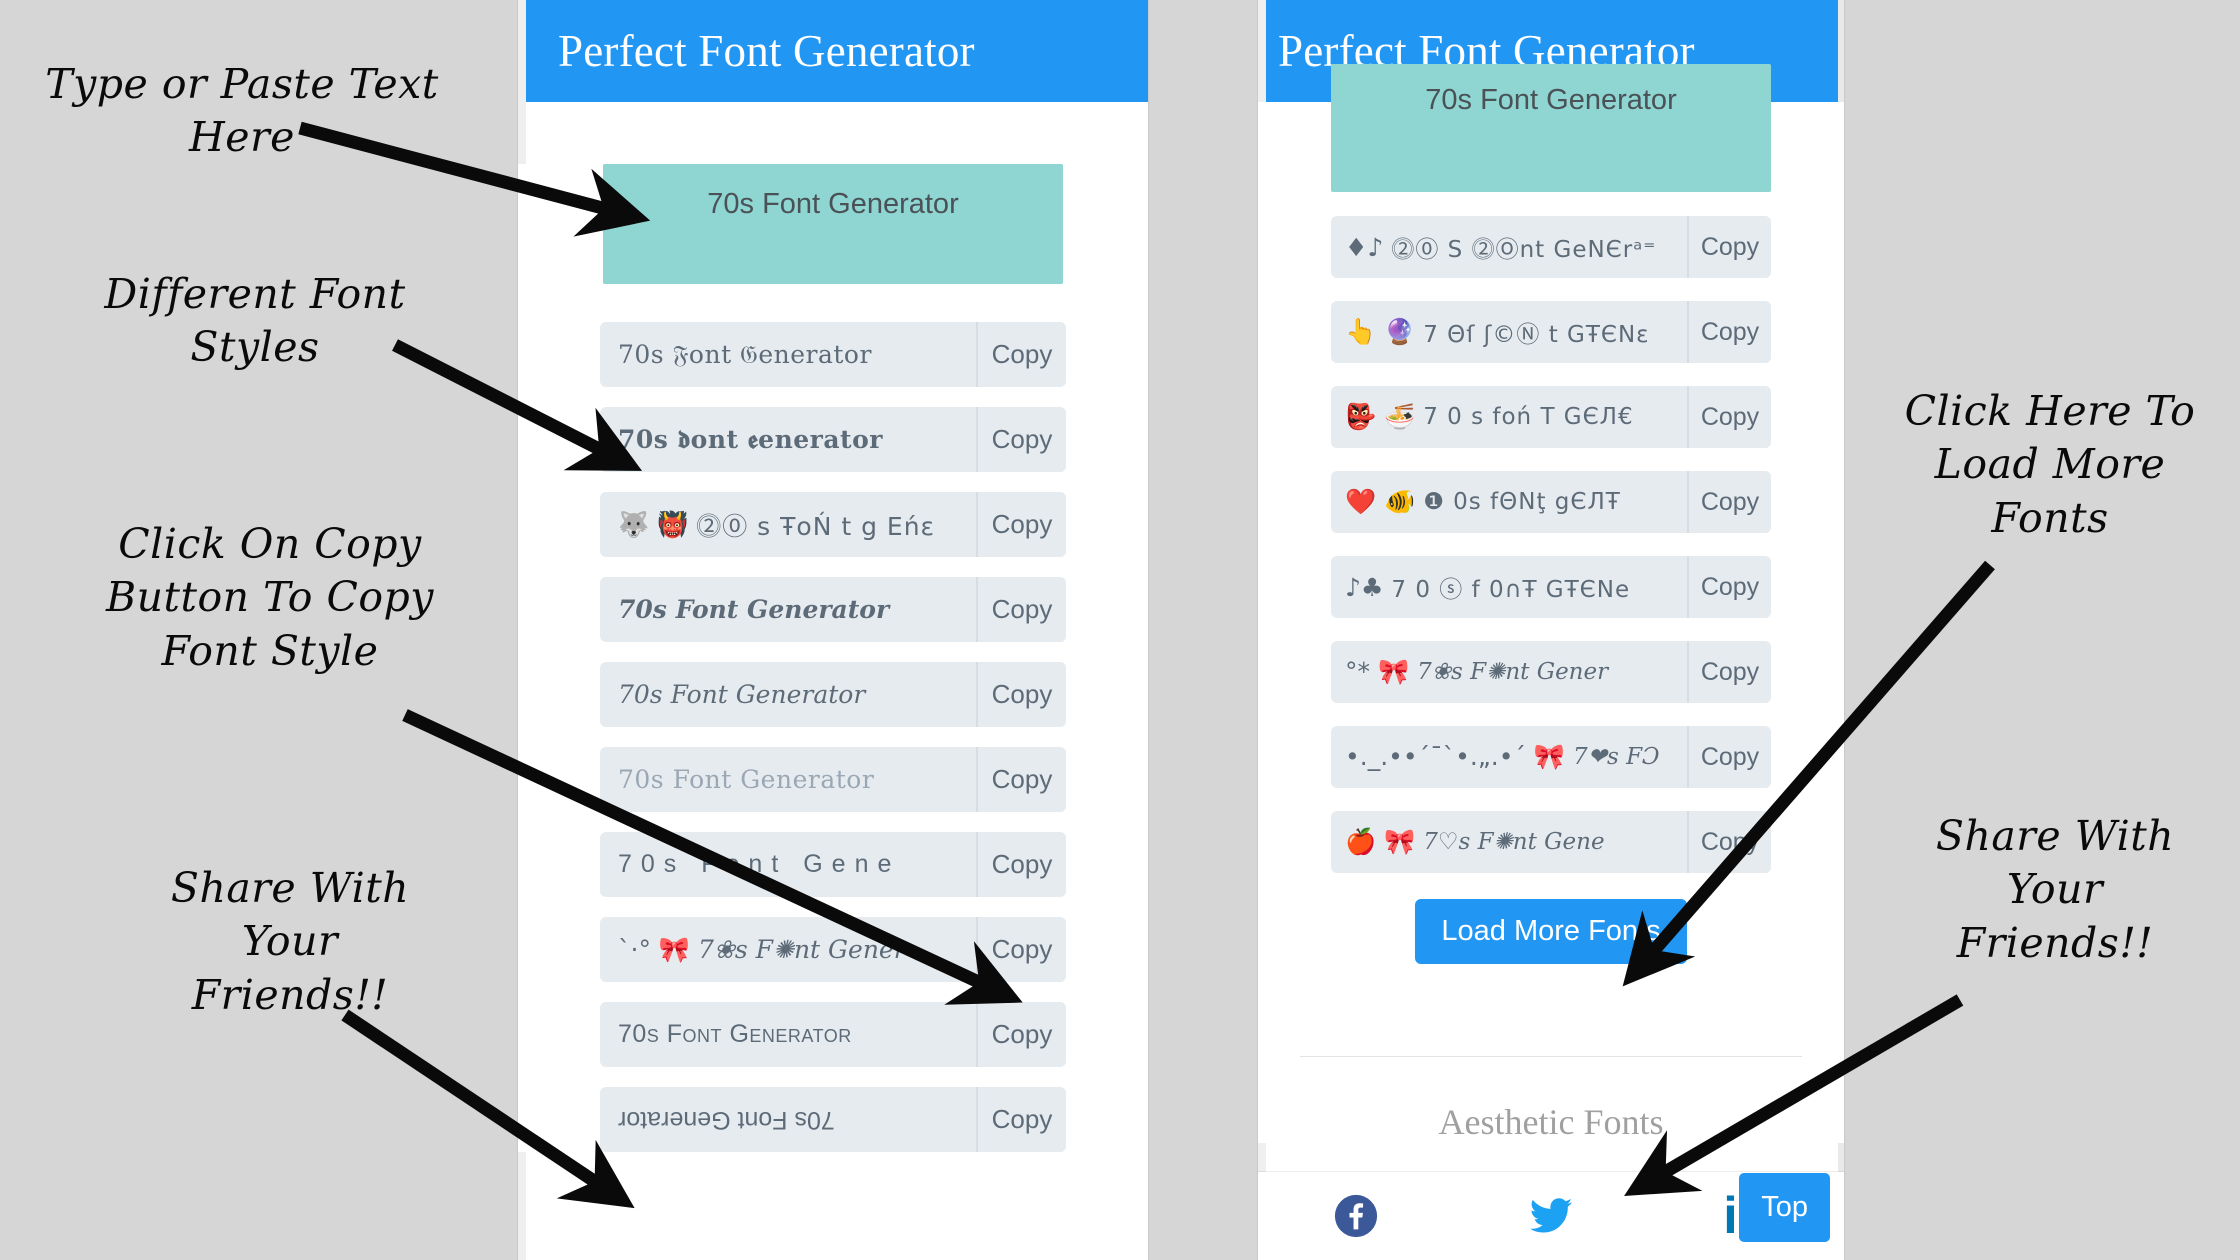 This screenshot has height=1260, width=2240. What do you see at coordinates (1616, 757) in the screenshot?
I see `styled-text: 7❤s FƆ` at bounding box center [1616, 757].